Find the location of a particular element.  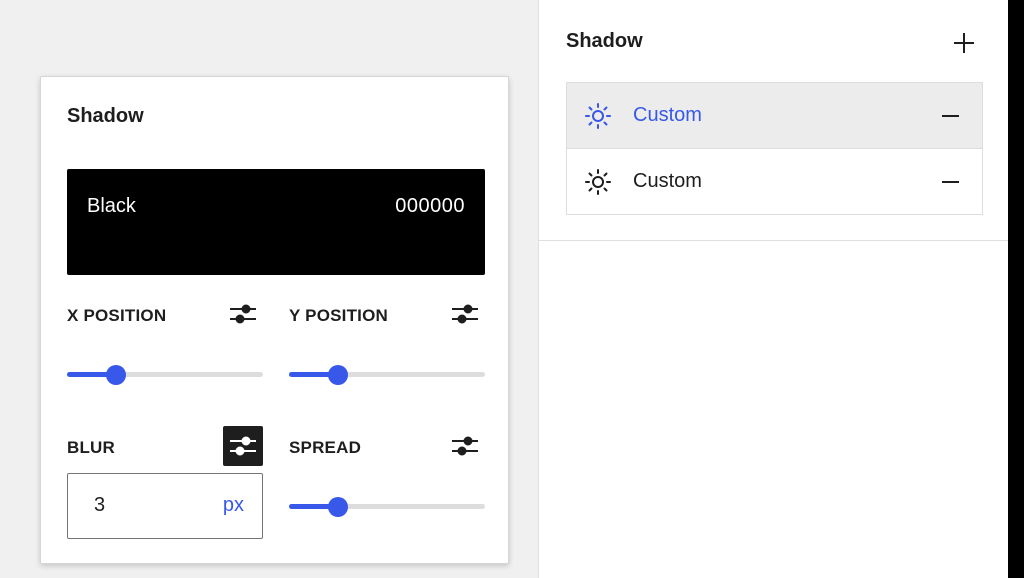

y-position-label: Y POSITION is located at coordinates (338, 315).